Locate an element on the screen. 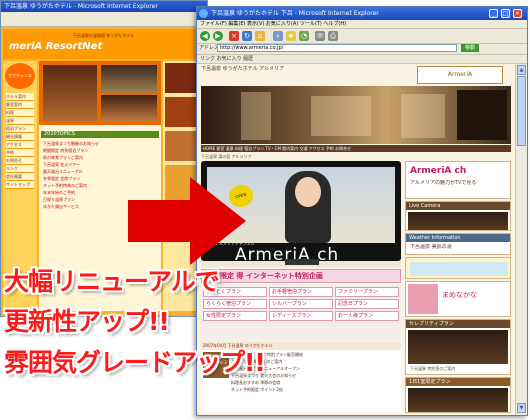 The height and width of the screenshot is (420, 530). weather-card: Weather Information 下呂温泉 美肌の湯 is located at coordinates (458, 244).